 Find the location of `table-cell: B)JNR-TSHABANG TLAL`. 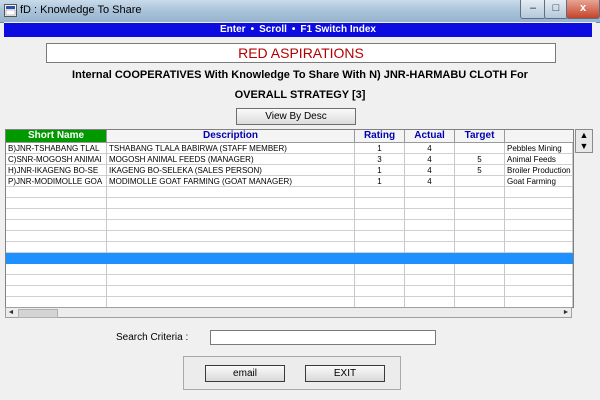

table-cell: B)JNR-TSHABANG TLAL is located at coordinates (56, 148).